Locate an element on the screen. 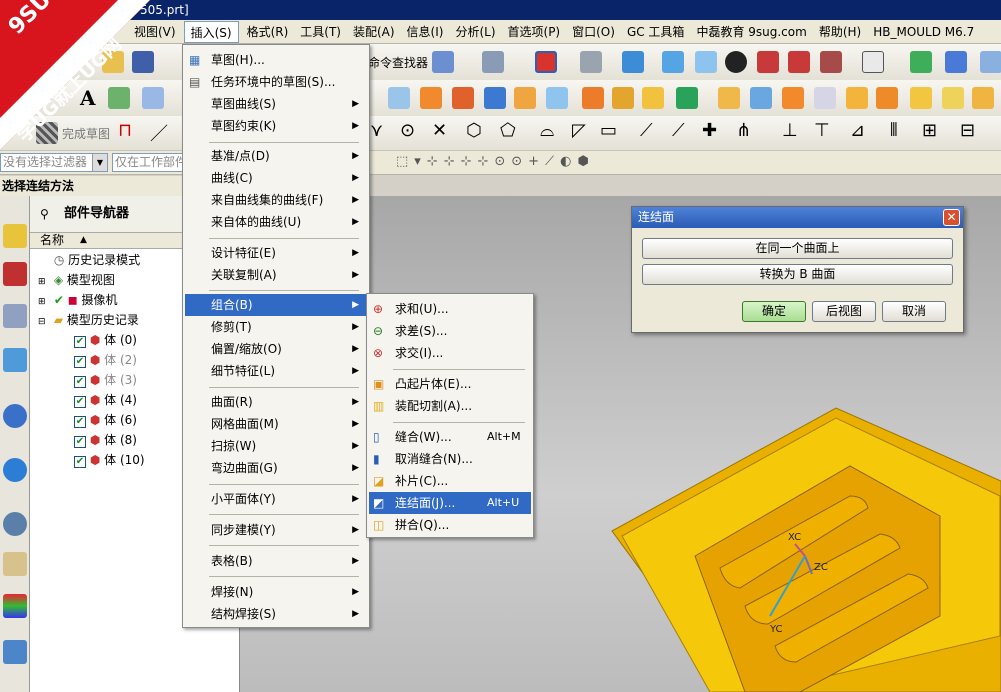 The image size is (1001, 692). snap-points-bar: ⬚▾⊹⊹⊹⊹⊙⊙+⟋◐⬢ is located at coordinates (495, 161).